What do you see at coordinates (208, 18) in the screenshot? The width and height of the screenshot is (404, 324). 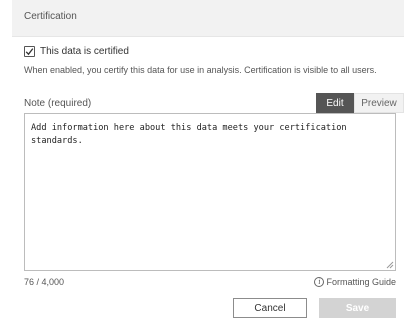 I see `dialog-header: Certification` at bounding box center [208, 18].